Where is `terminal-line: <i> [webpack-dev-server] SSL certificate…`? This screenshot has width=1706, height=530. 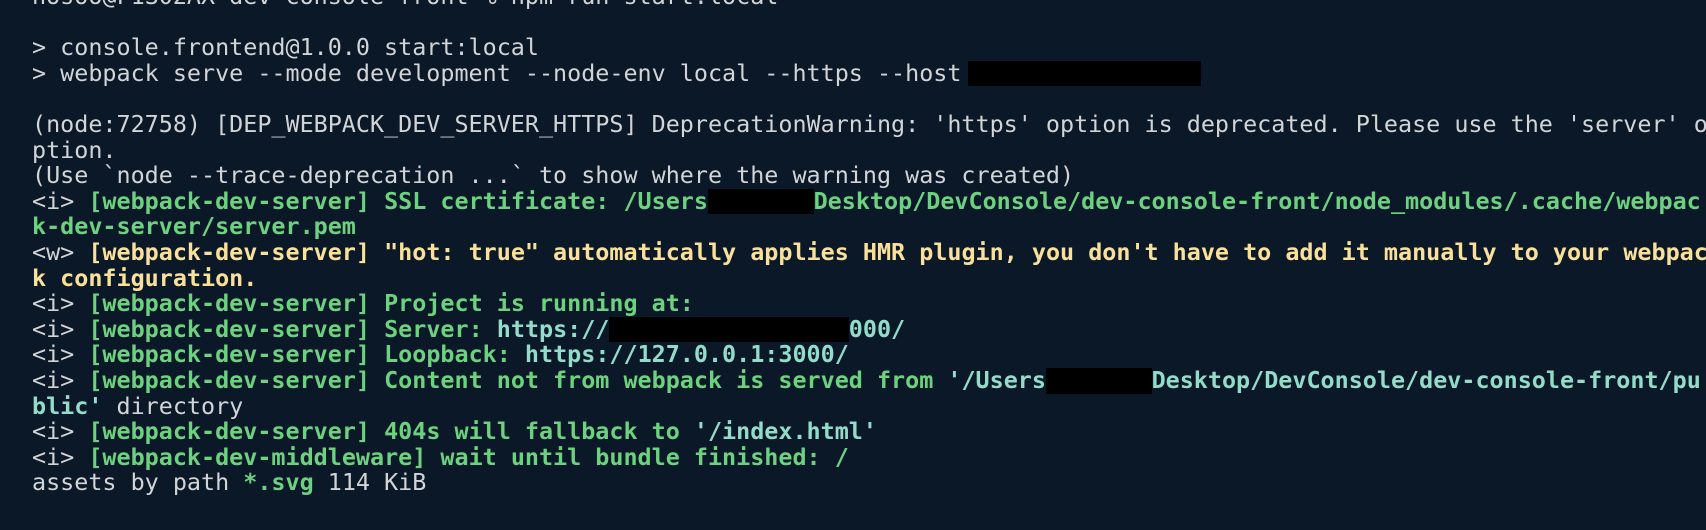 terminal-line: <i> [webpack-dev-server] SSL certificate… is located at coordinates (853, 201).